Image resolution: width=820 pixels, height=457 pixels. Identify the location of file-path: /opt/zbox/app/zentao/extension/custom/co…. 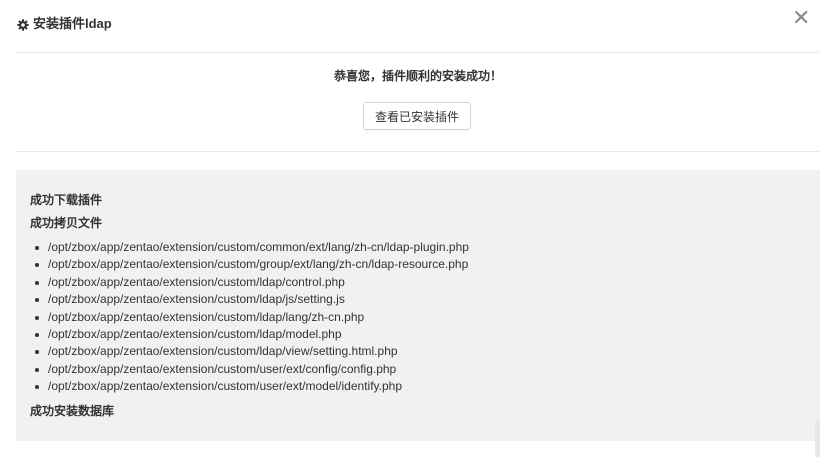
(258, 247).